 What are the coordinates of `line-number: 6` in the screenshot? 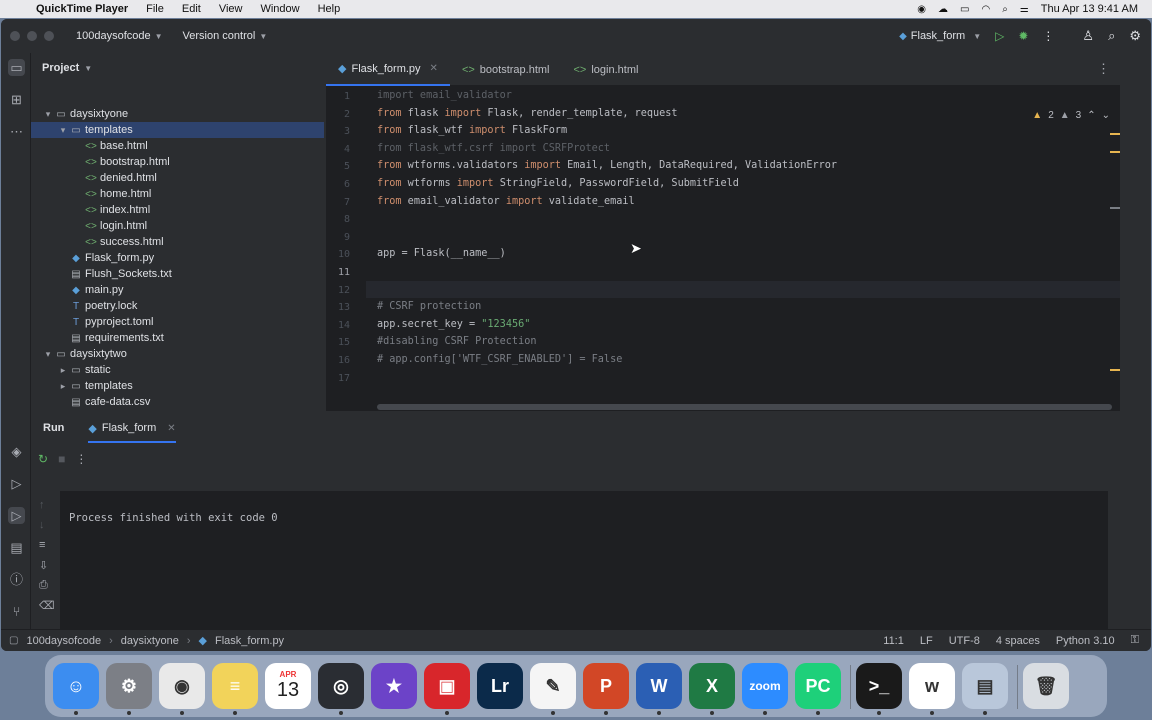 It's located at (347, 184).